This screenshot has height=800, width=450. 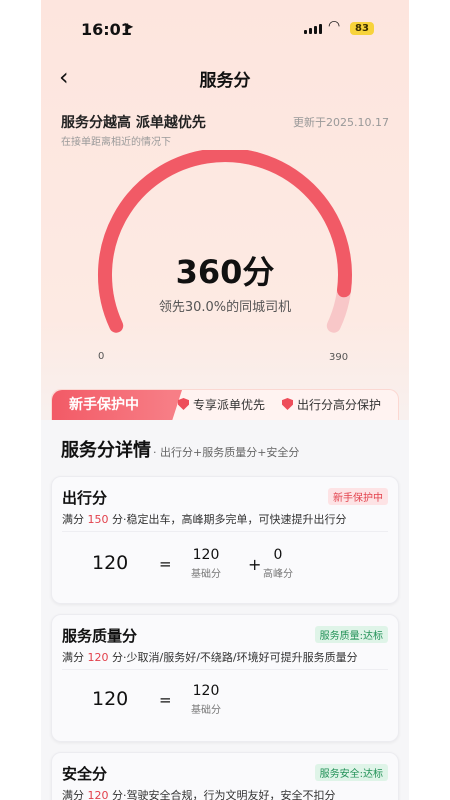 I want to click on score-lead-text: 领先30.0%的同城司机, so click(x=225, y=307).